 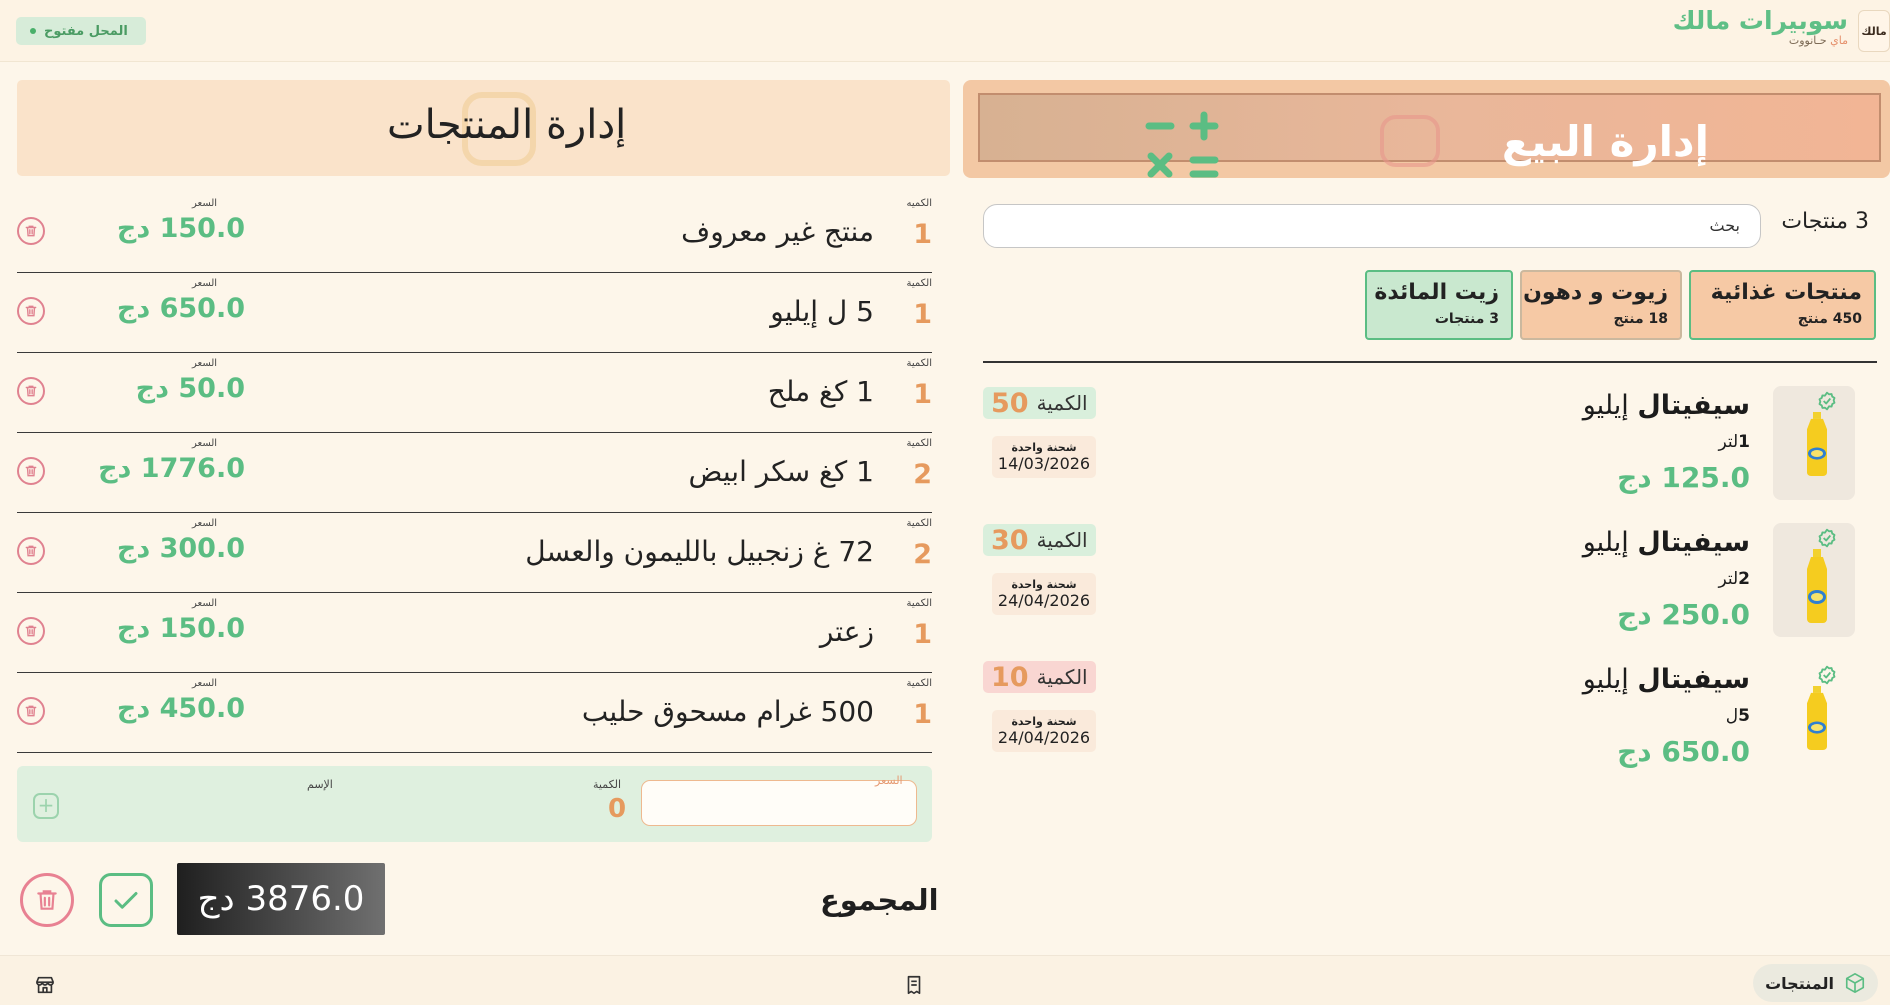 What do you see at coordinates (1744, 442) in the screenshot?
I see `size-number: 1` at bounding box center [1744, 442].